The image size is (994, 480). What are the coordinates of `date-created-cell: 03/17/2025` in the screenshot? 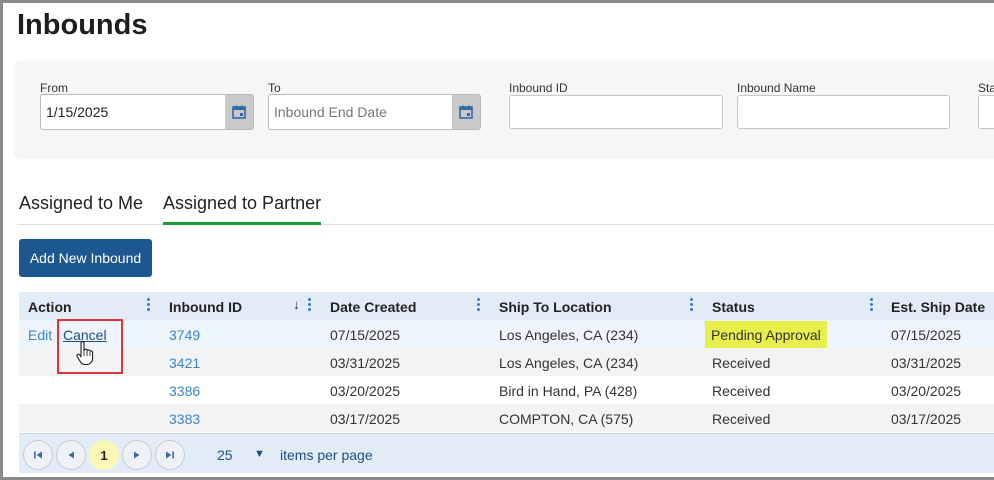 It's located at (365, 419).